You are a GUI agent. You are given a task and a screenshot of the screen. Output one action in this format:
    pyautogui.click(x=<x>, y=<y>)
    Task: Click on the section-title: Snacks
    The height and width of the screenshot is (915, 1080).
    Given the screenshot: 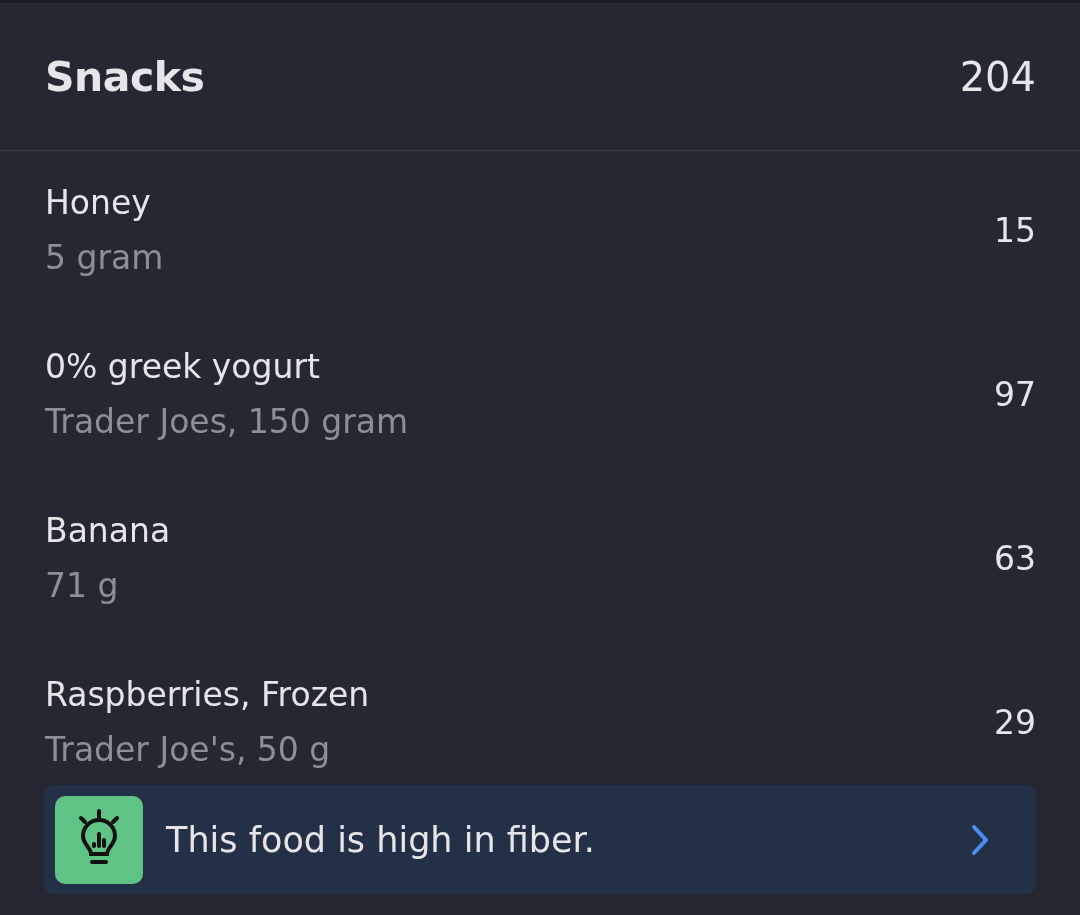 What is the action you would take?
    pyautogui.click(x=125, y=76)
    